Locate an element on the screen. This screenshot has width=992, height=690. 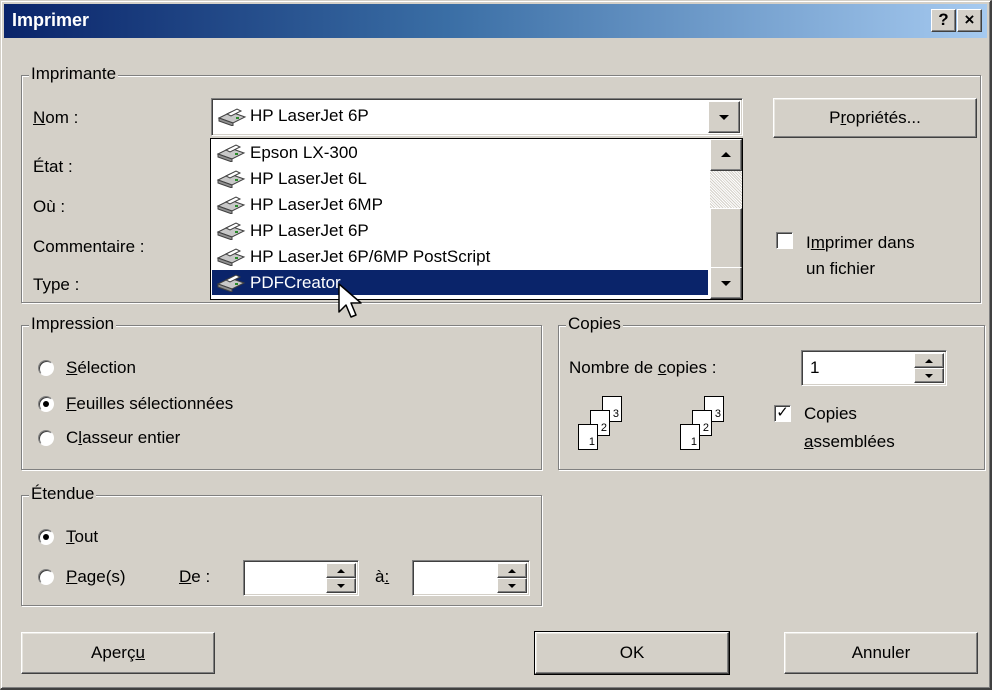
dialog-title: Imprimer is located at coordinates (51, 20).